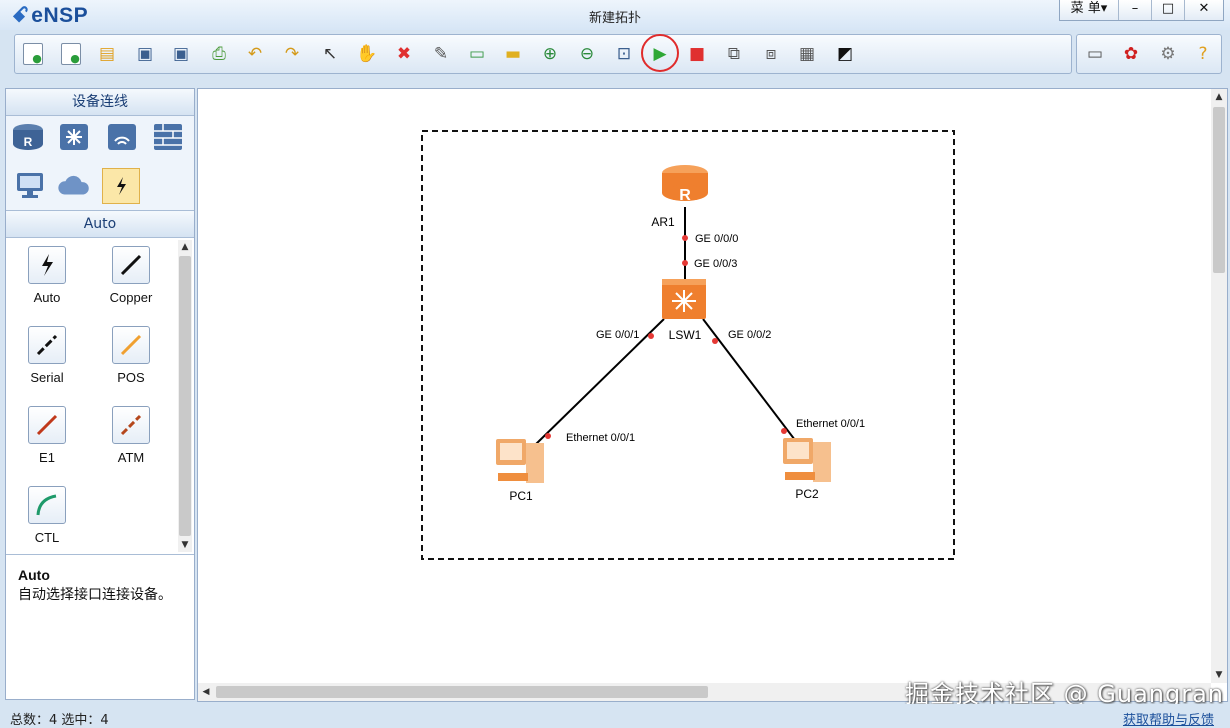  I want to click on scroll-left-icon: ◀, so click(206, 692).